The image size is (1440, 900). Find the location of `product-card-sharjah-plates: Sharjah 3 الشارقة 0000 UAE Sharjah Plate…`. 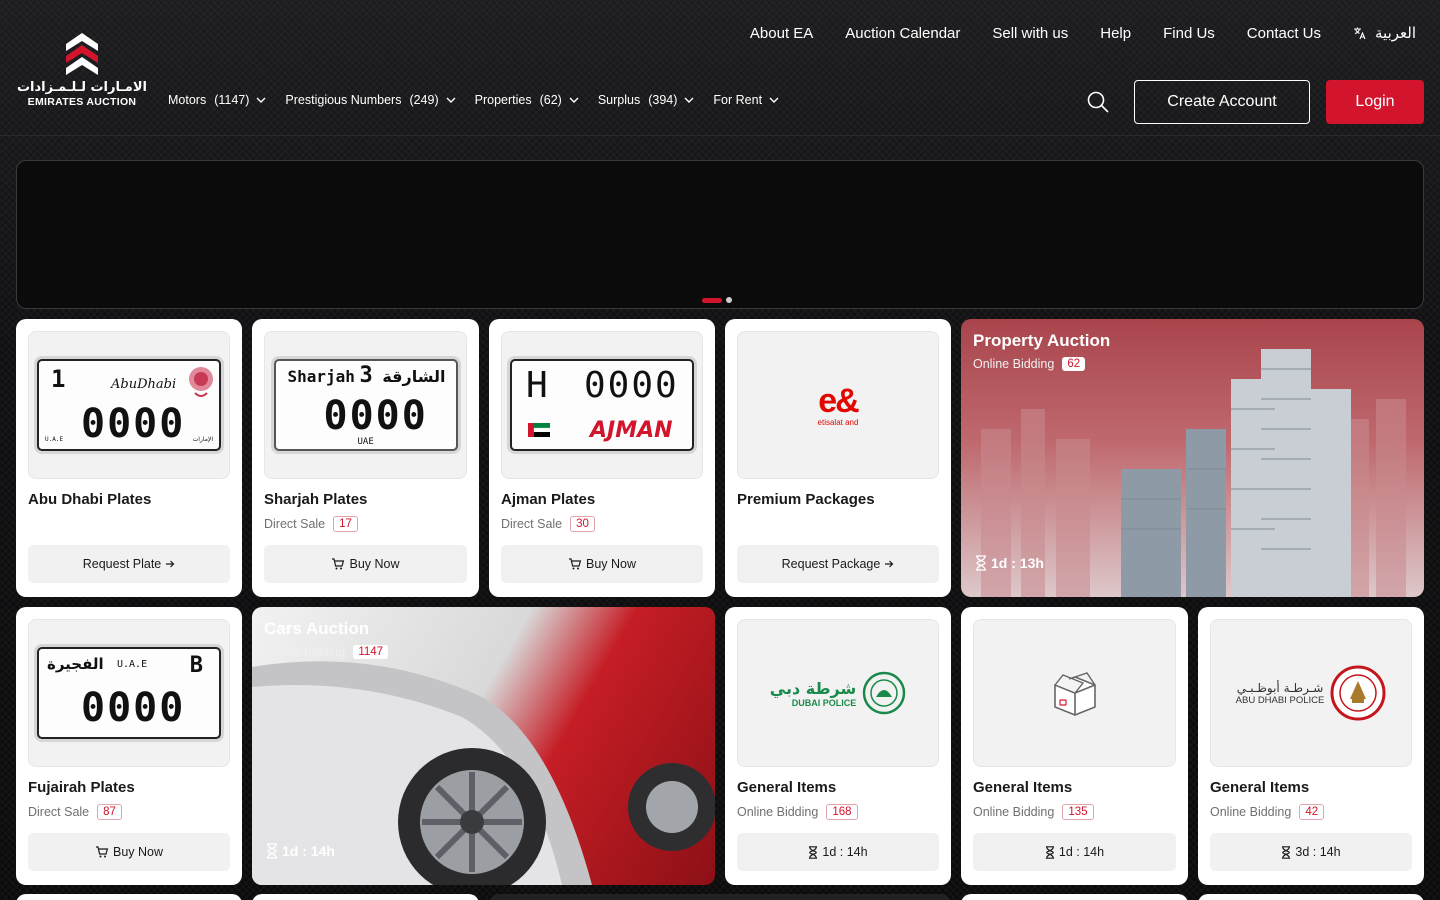

product-card-sharjah-plates: Sharjah 3 الشارقة 0000 UAE Sharjah Plate… is located at coordinates (365, 458).